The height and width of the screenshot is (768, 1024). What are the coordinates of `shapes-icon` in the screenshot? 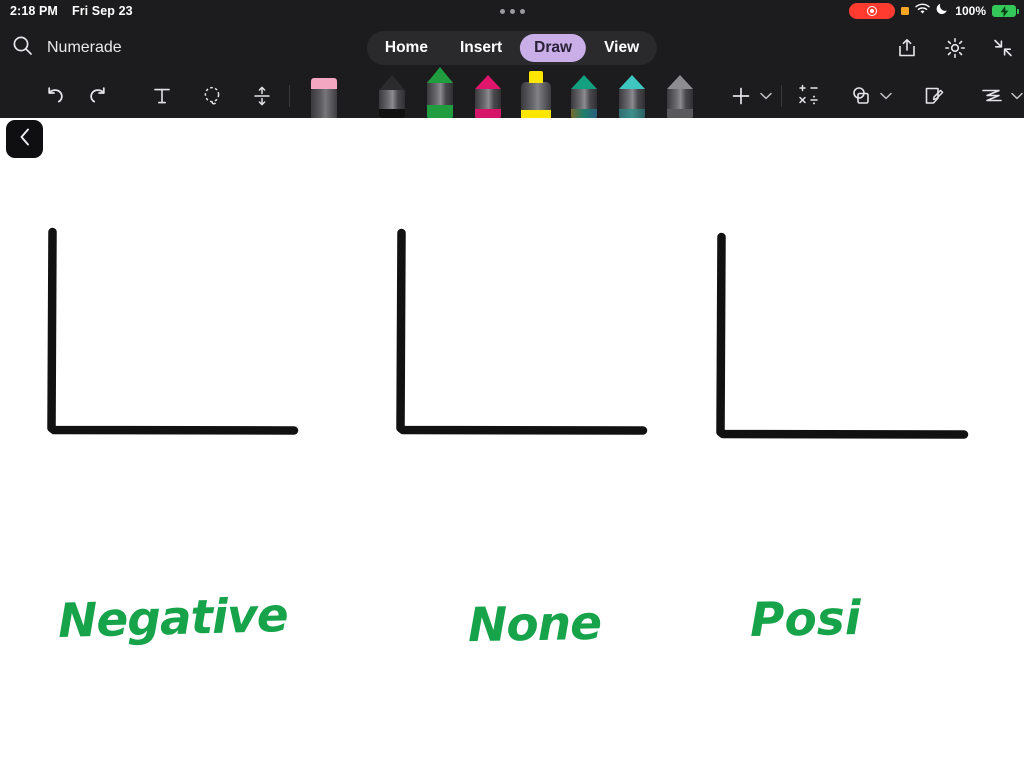 It's located at (861, 96).